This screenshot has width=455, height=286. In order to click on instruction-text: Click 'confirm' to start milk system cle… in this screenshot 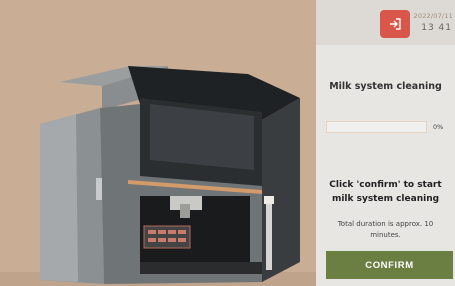, I will do `click(385, 192)`.